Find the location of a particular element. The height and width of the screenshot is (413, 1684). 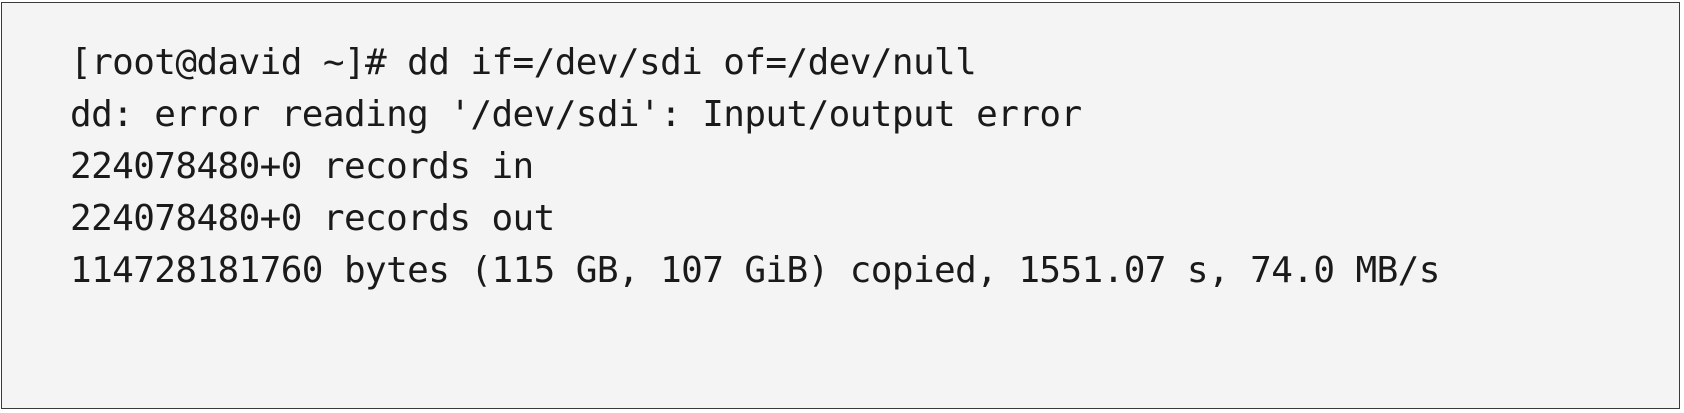

terminal-records-out-line: 224078480+0 records out is located at coordinates (312, 218).